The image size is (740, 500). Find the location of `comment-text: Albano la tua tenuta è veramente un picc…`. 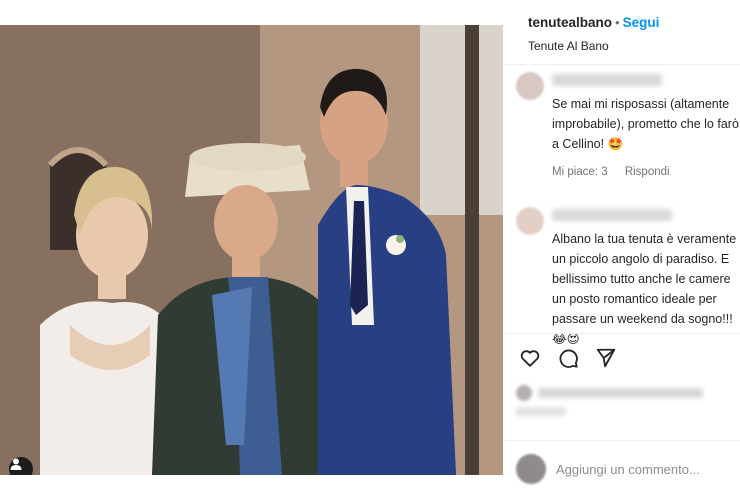

comment-text: Albano la tua tenuta è veramente un picc… is located at coordinates (644, 289).